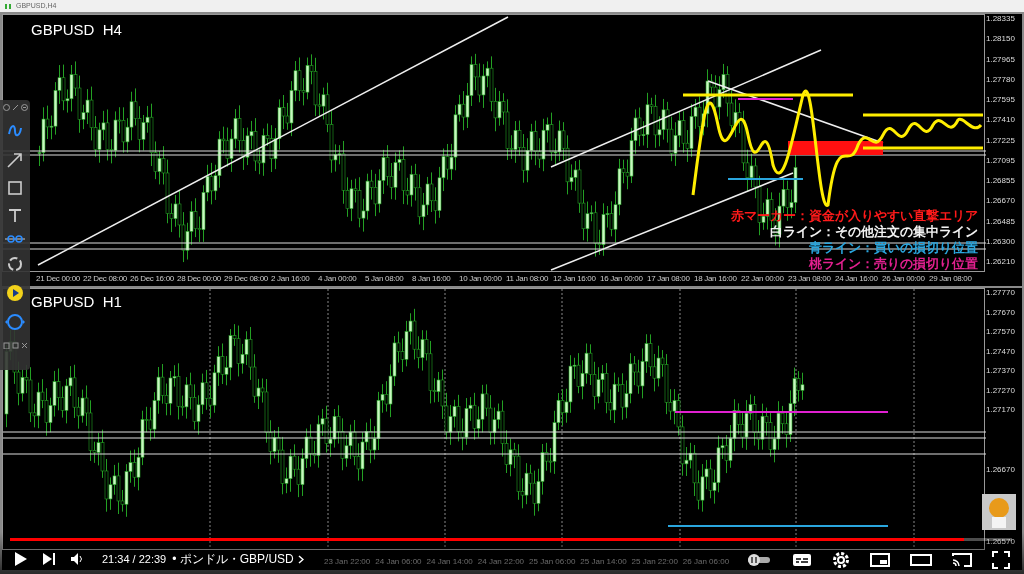 The height and width of the screenshot is (574, 1024). Describe the element at coordinates (1001, 140) in the screenshot. I see `price-label: 1.27225` at that location.